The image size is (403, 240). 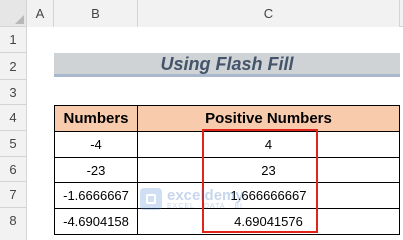 What do you see at coordinates (96, 195) in the screenshot?
I see `numbers-cell: -1.6666667` at bounding box center [96, 195].